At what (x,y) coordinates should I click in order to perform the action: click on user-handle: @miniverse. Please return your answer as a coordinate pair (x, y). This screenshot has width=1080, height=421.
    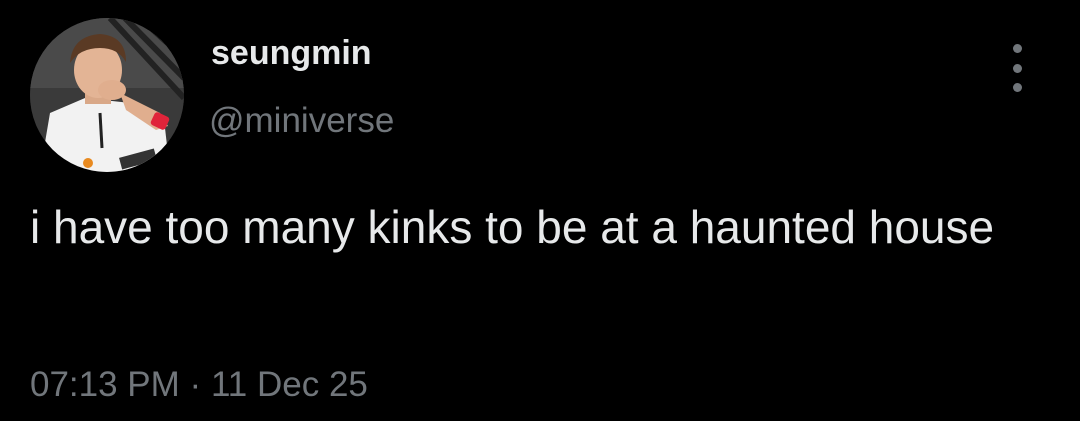
    Looking at the image, I should click on (301, 121).